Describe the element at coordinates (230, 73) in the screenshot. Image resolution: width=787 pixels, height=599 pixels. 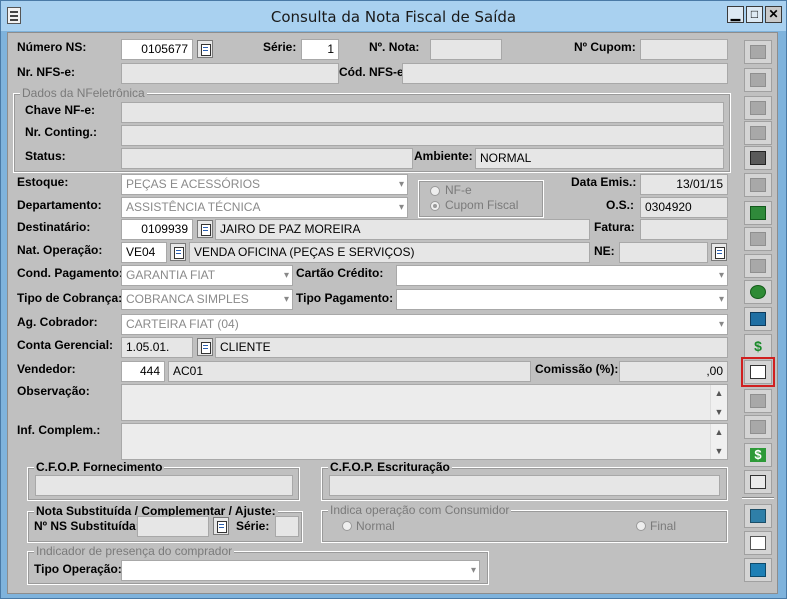
I see `nfse-field` at that location.